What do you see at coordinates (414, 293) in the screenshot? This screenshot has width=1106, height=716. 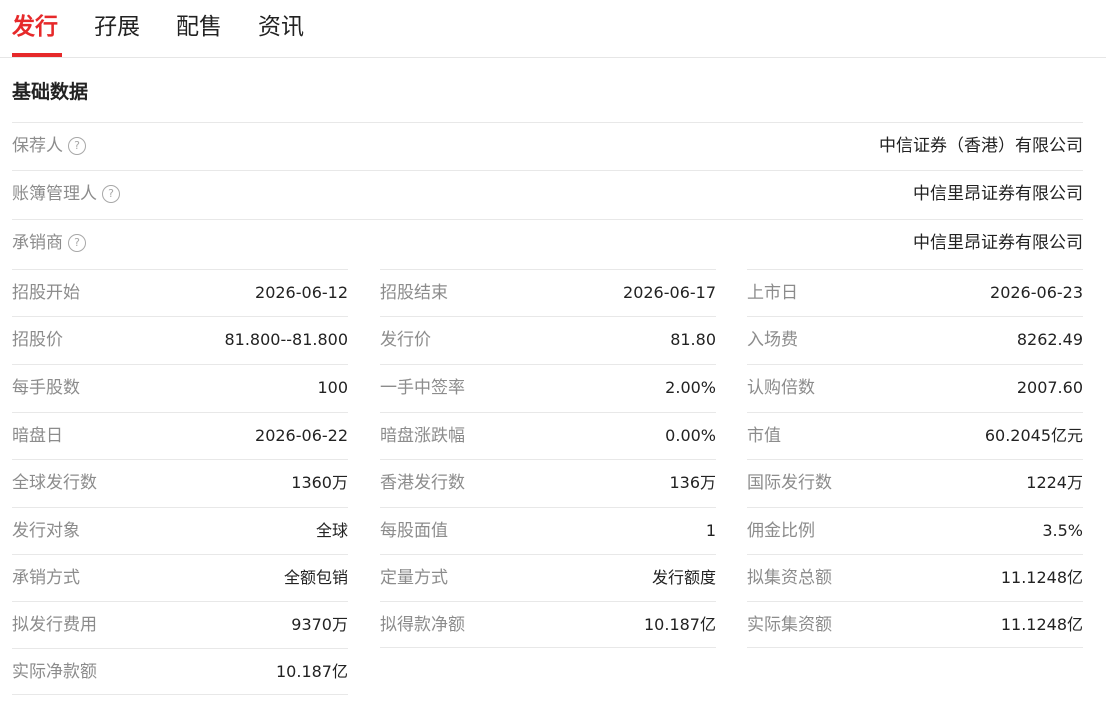 I see `cell-label: 招股结束` at bounding box center [414, 293].